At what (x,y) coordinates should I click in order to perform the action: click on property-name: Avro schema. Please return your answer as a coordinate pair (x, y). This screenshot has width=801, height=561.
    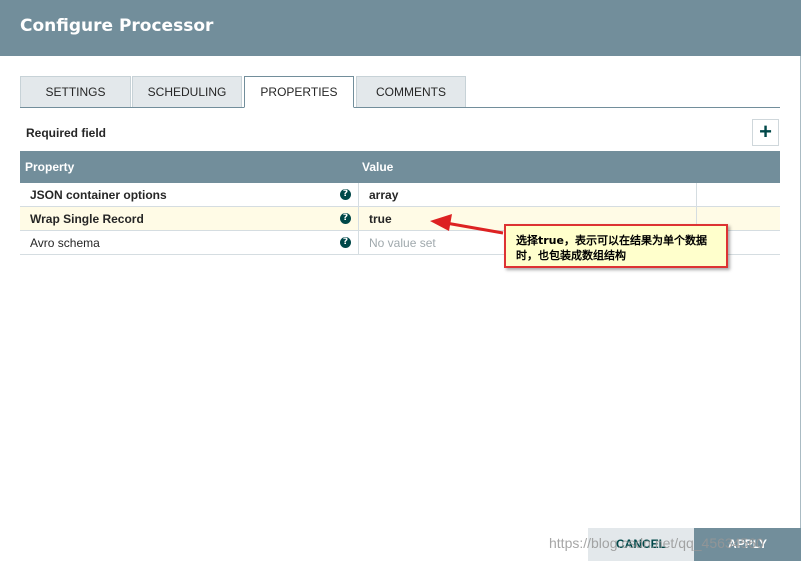
    Looking at the image, I should click on (65, 243).